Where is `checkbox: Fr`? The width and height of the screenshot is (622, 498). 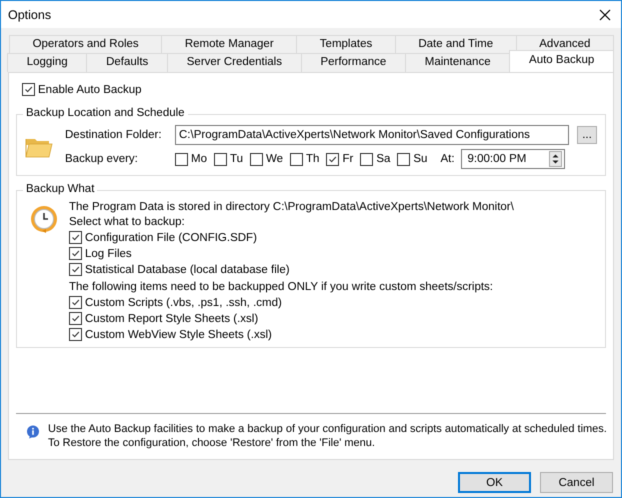 checkbox: Fr is located at coordinates (340, 159).